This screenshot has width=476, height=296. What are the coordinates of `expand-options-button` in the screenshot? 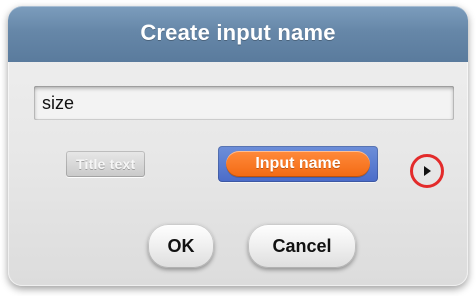 It's located at (427, 171).